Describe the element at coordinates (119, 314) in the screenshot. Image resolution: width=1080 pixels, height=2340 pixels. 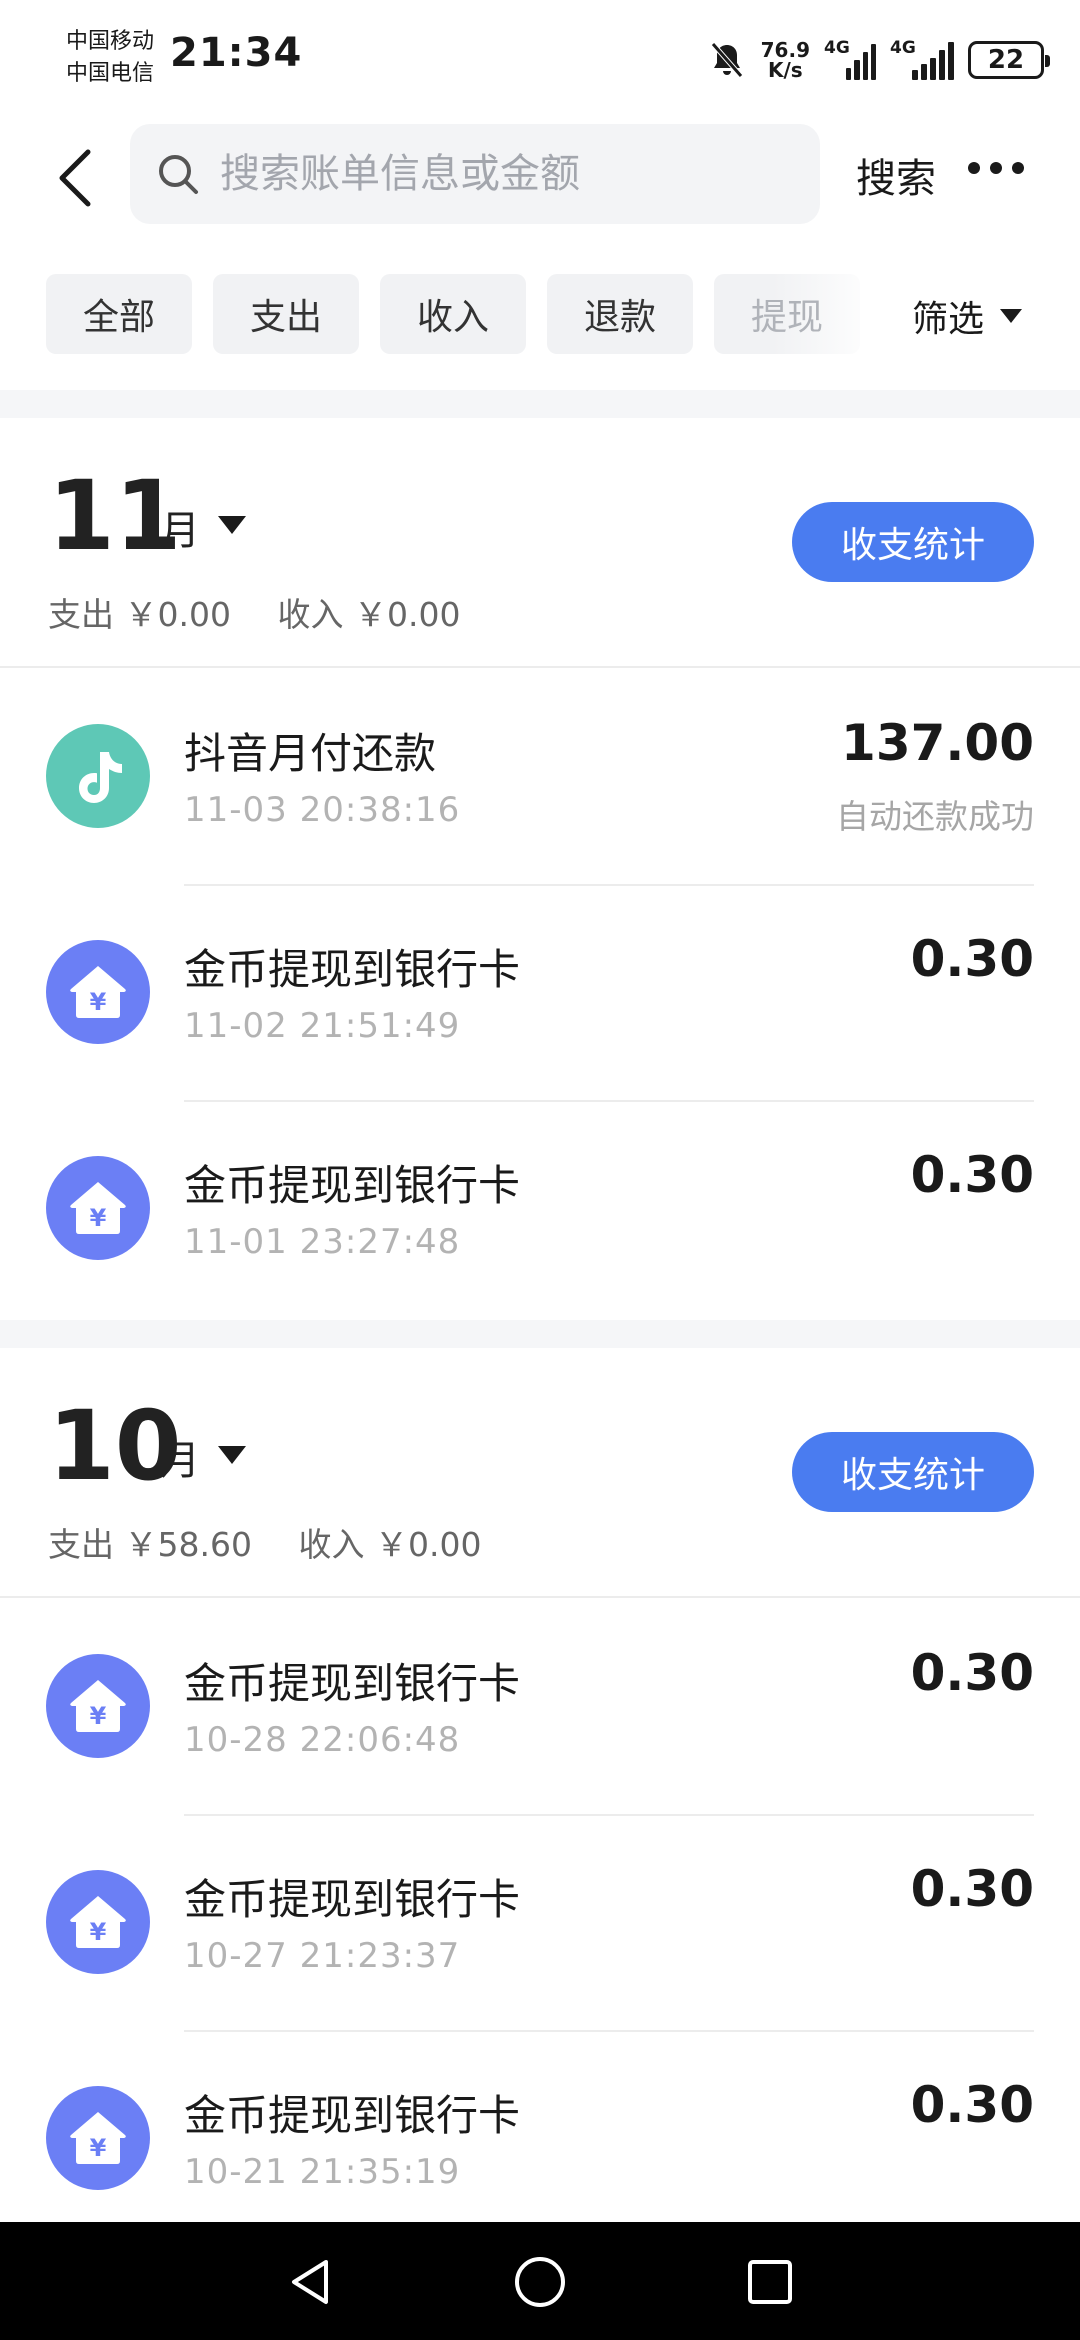
I see `tab-all: 全部` at that location.